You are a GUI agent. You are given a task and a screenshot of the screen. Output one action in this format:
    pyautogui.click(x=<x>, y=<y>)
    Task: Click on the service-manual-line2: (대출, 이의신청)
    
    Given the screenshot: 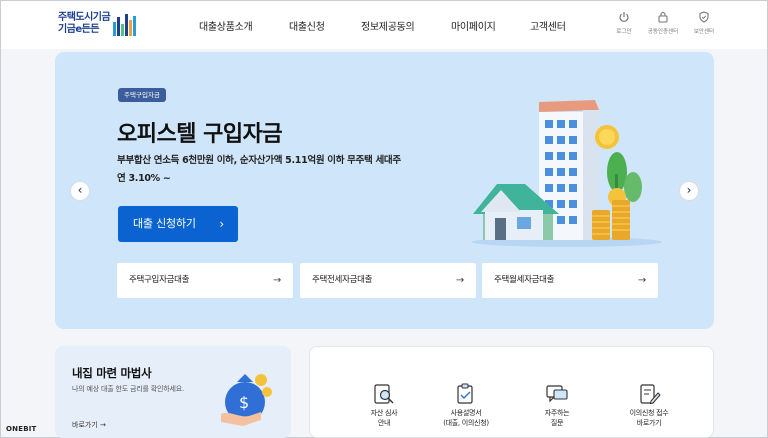 What is the action you would take?
    pyautogui.click(x=466, y=423)
    